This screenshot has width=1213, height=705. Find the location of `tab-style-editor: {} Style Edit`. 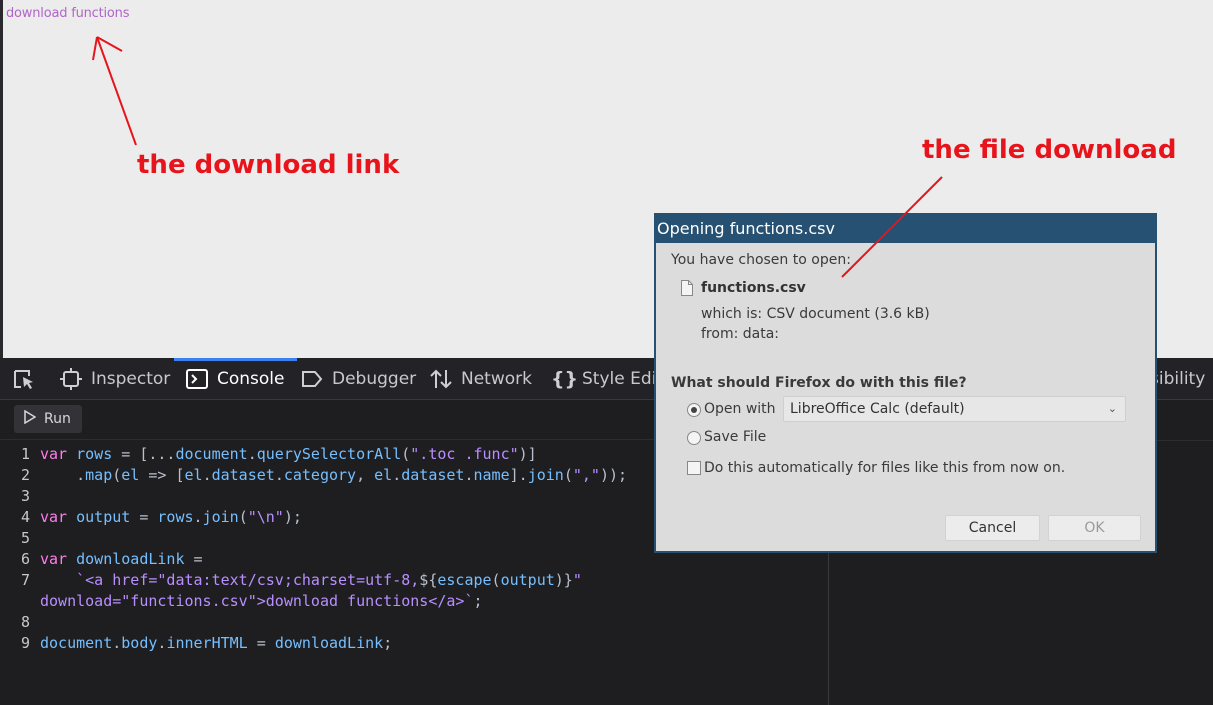

tab-style-editor: {} Style Edit is located at coordinates (607, 379).